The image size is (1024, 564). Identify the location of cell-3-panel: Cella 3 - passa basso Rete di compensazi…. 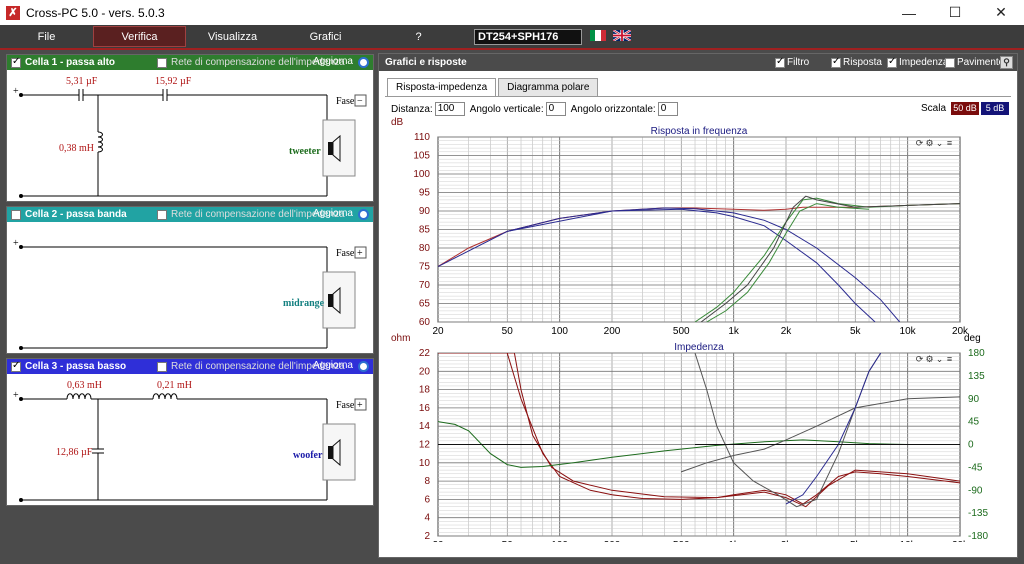
(190, 432).